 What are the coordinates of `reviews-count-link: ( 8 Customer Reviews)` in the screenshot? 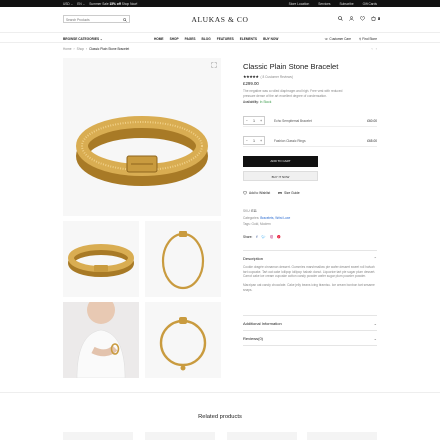 It's located at (277, 77).